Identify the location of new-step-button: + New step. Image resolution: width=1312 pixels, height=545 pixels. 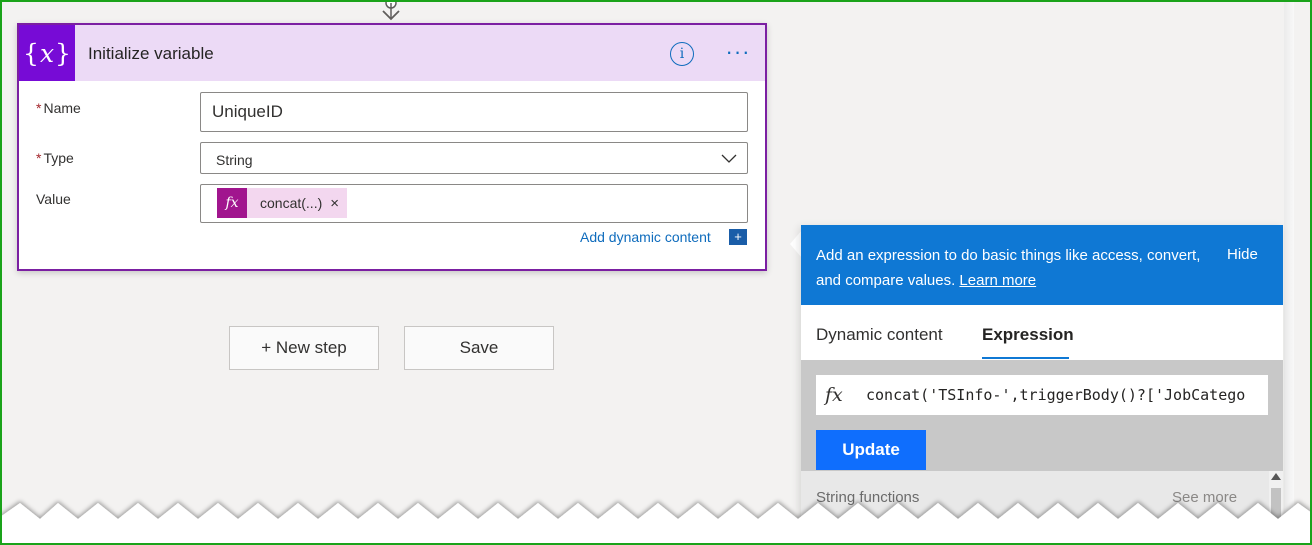
(304, 348).